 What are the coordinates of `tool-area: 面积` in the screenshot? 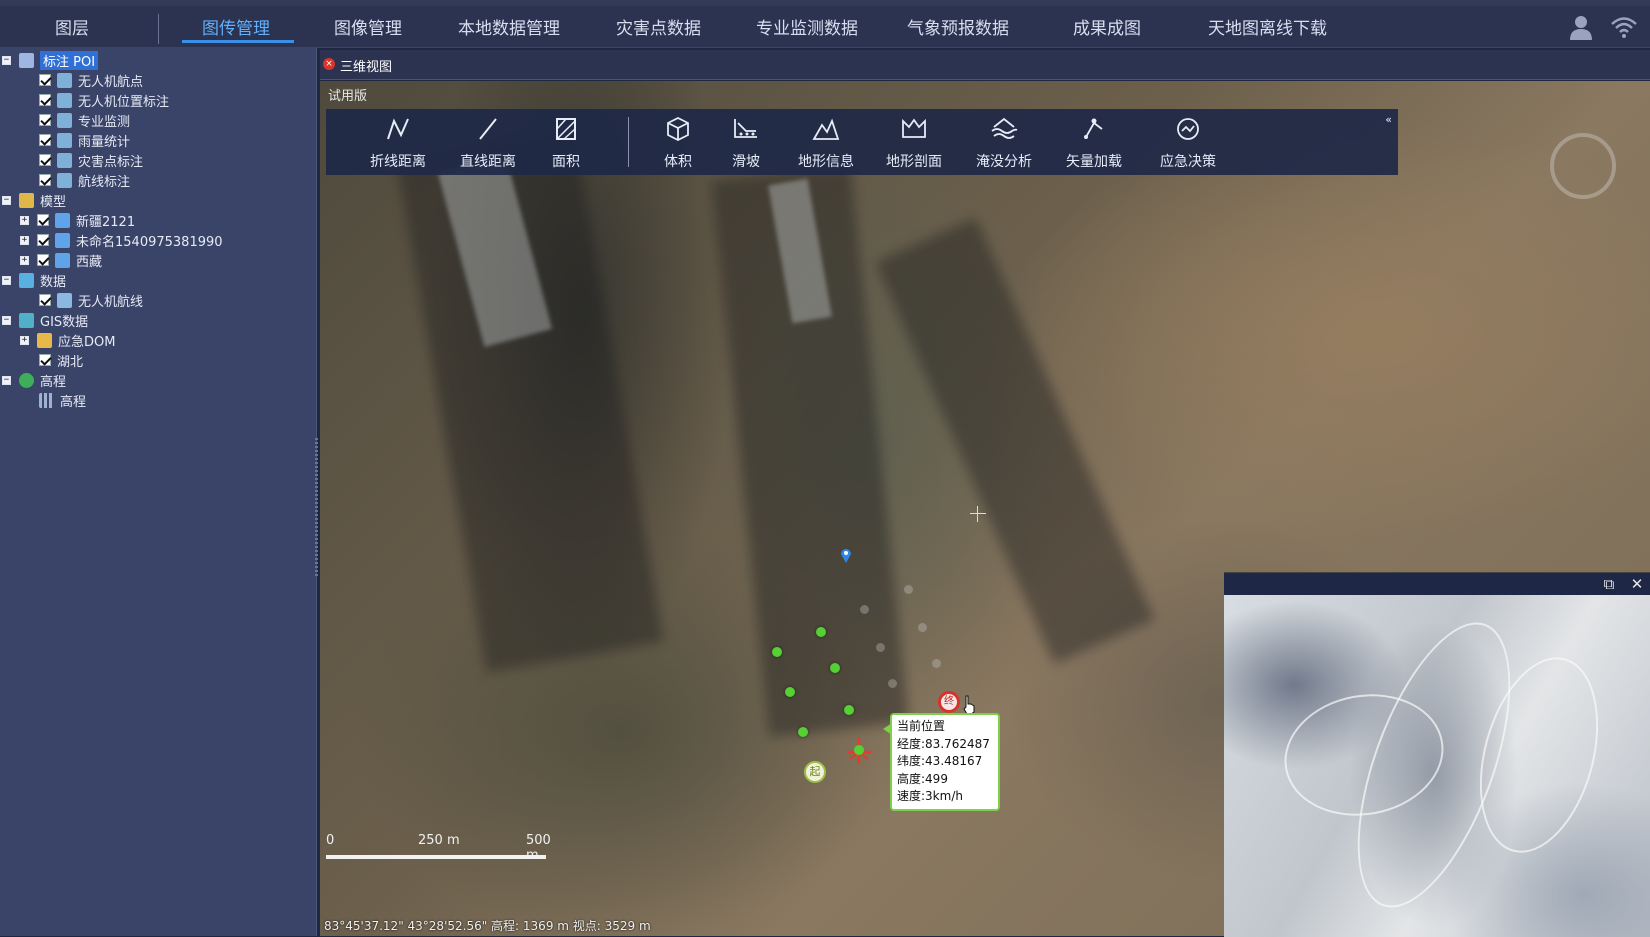 It's located at (566, 142).